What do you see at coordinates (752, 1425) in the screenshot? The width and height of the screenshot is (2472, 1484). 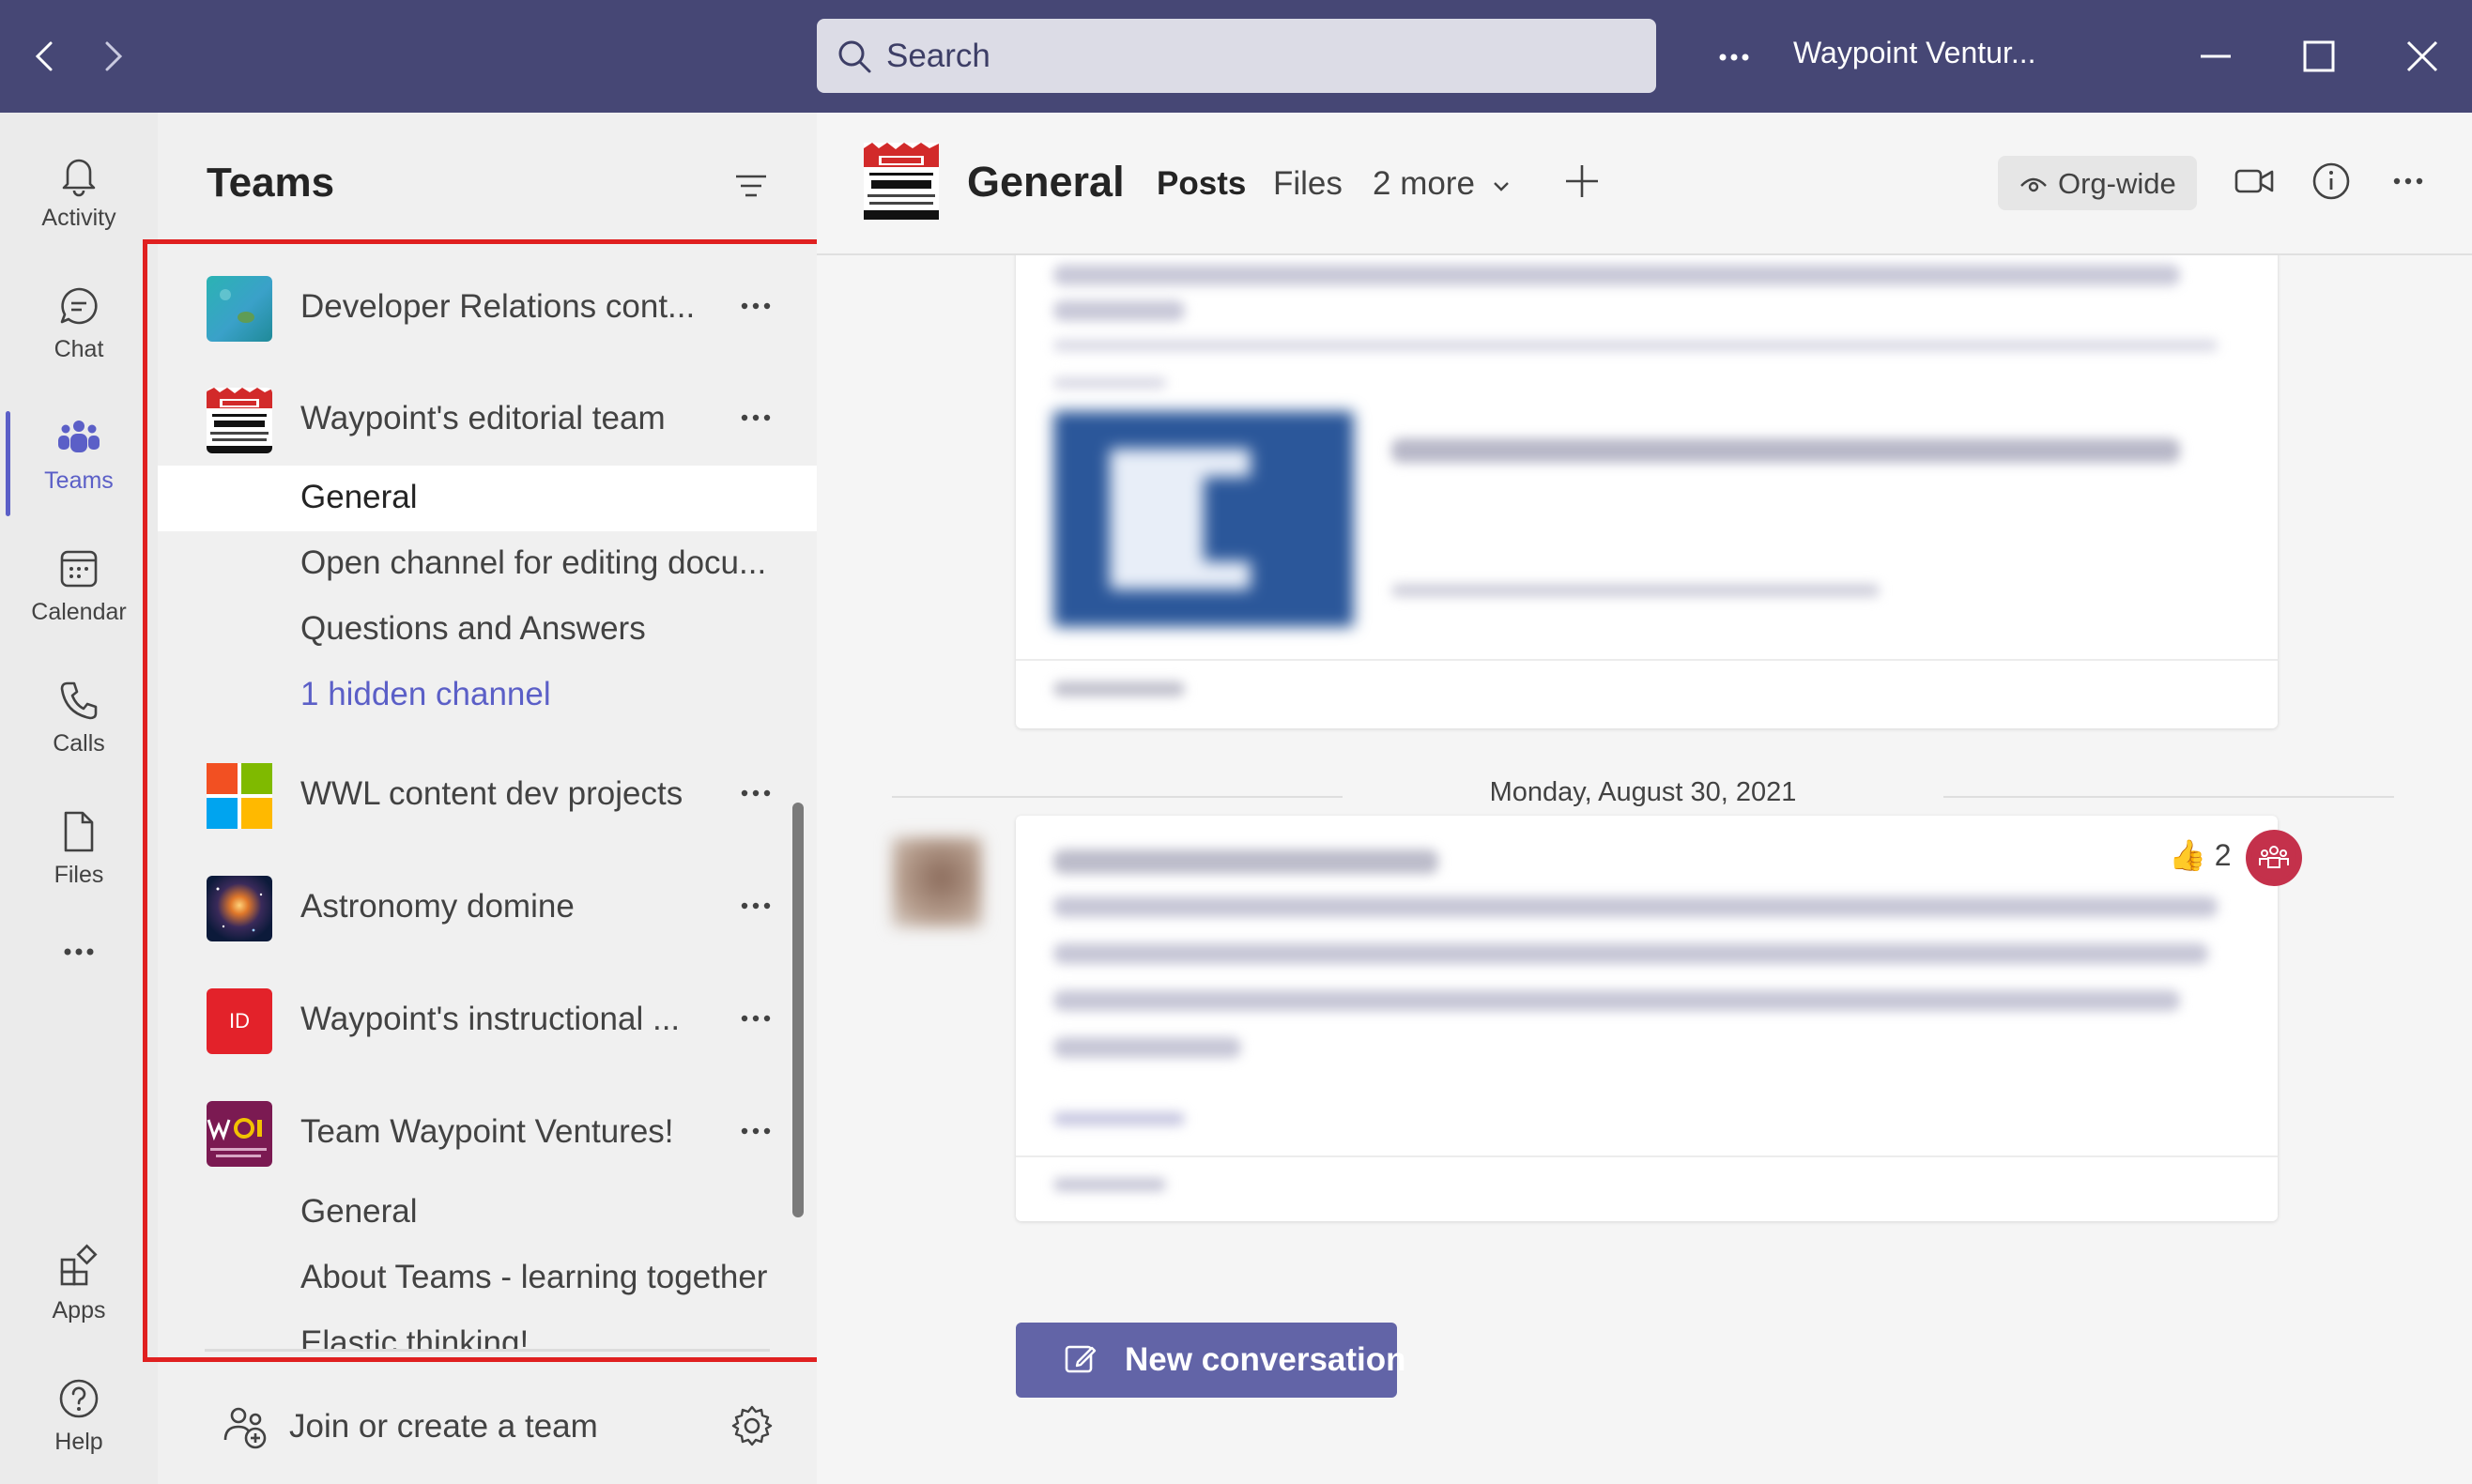 I see `gear-icon` at bounding box center [752, 1425].